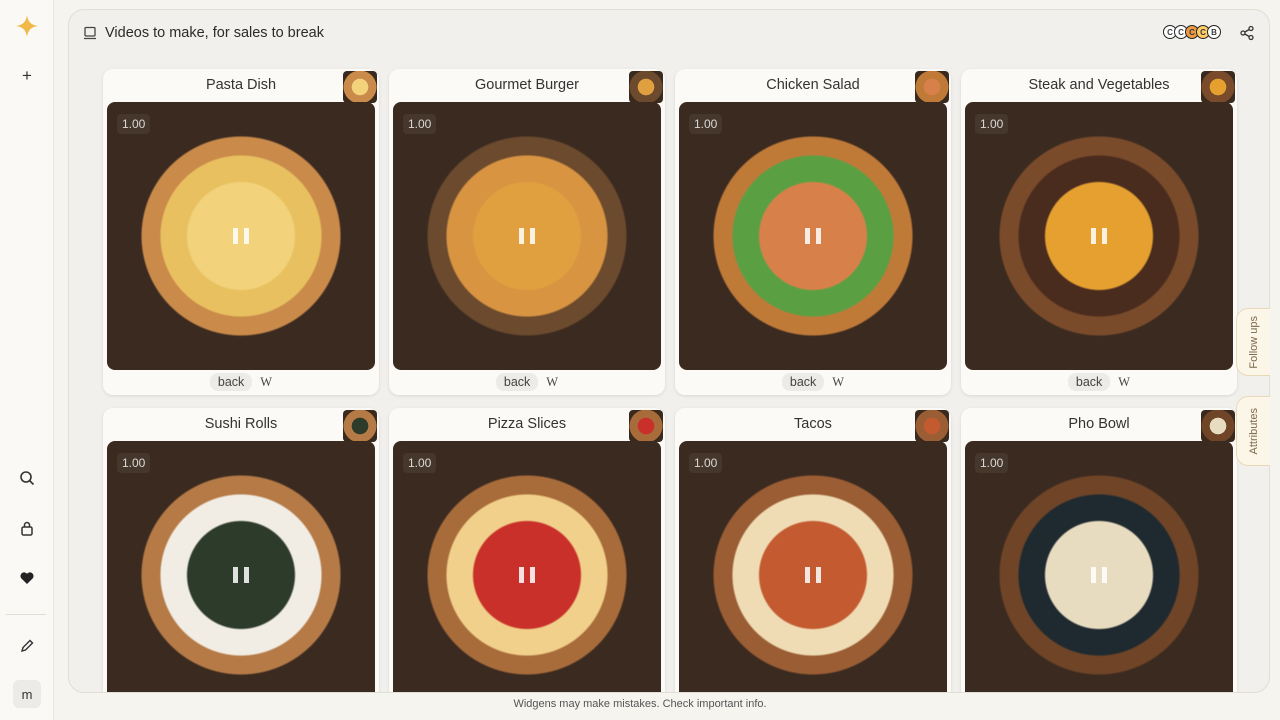 The width and height of the screenshot is (1280, 720). Describe the element at coordinates (214, 33) in the screenshot. I see `page-title: Videos to make, for sales to break` at that location.